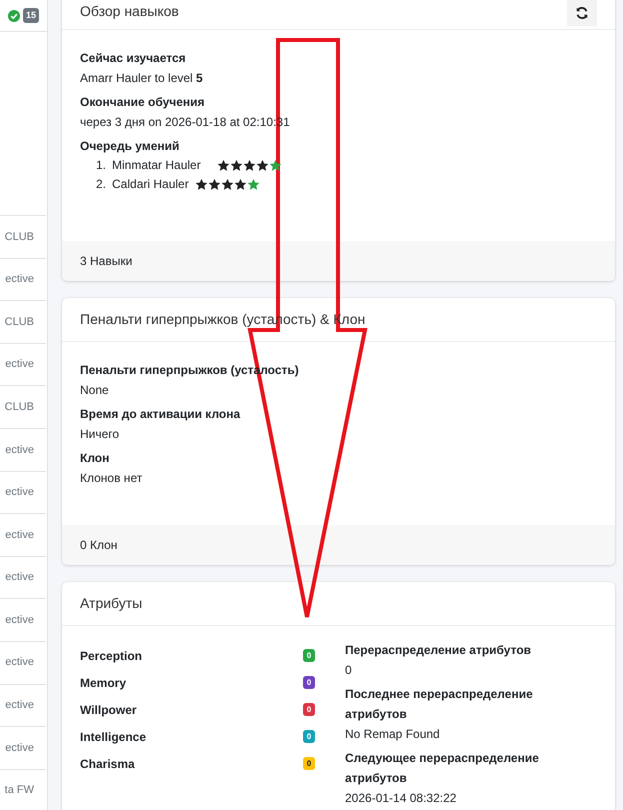  Describe the element at coordinates (161, 414) in the screenshot. I see `field-label: Время до активации клона` at that location.